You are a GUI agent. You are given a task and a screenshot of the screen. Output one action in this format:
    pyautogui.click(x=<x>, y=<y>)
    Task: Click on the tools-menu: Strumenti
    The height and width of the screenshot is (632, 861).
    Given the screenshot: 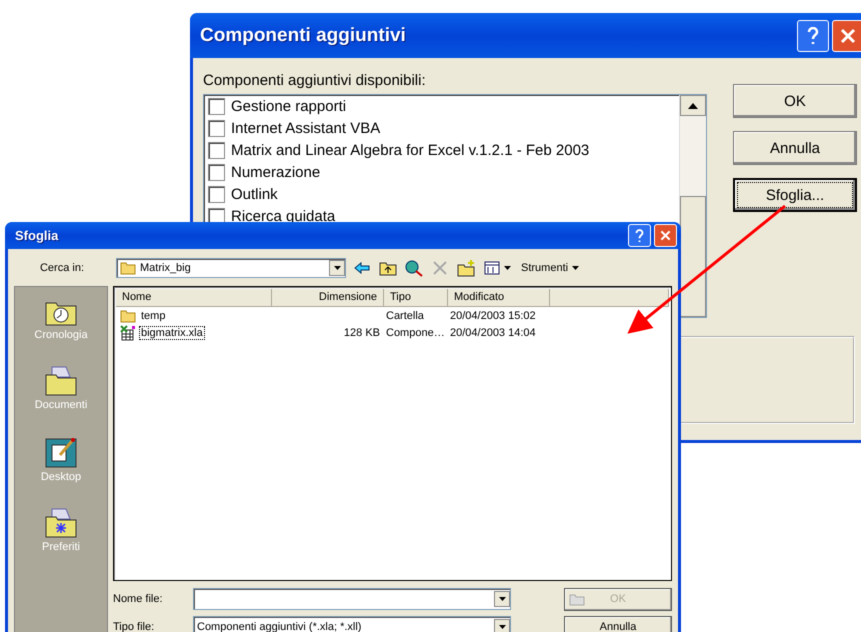 What is the action you would take?
    pyautogui.click(x=550, y=268)
    